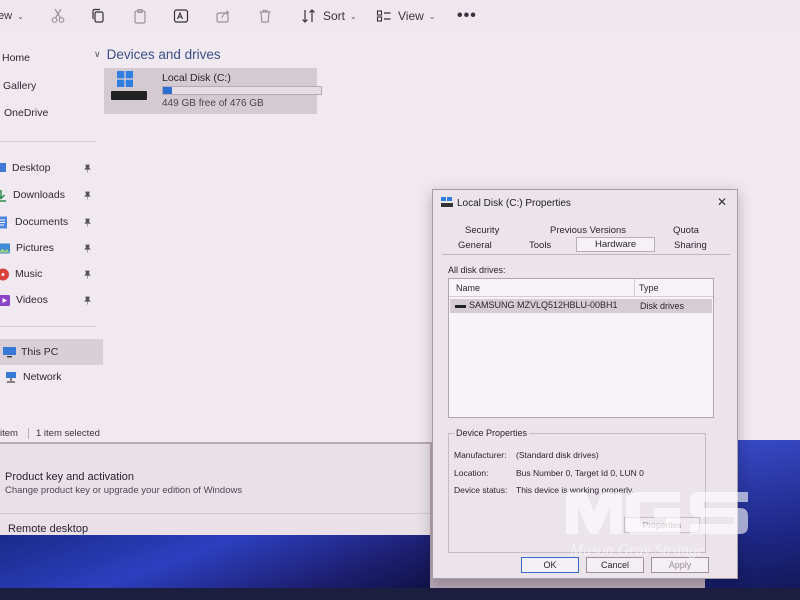  What do you see at coordinates (215, 434) in the screenshot?
I see `status-bar: item 1 item selected` at bounding box center [215, 434].